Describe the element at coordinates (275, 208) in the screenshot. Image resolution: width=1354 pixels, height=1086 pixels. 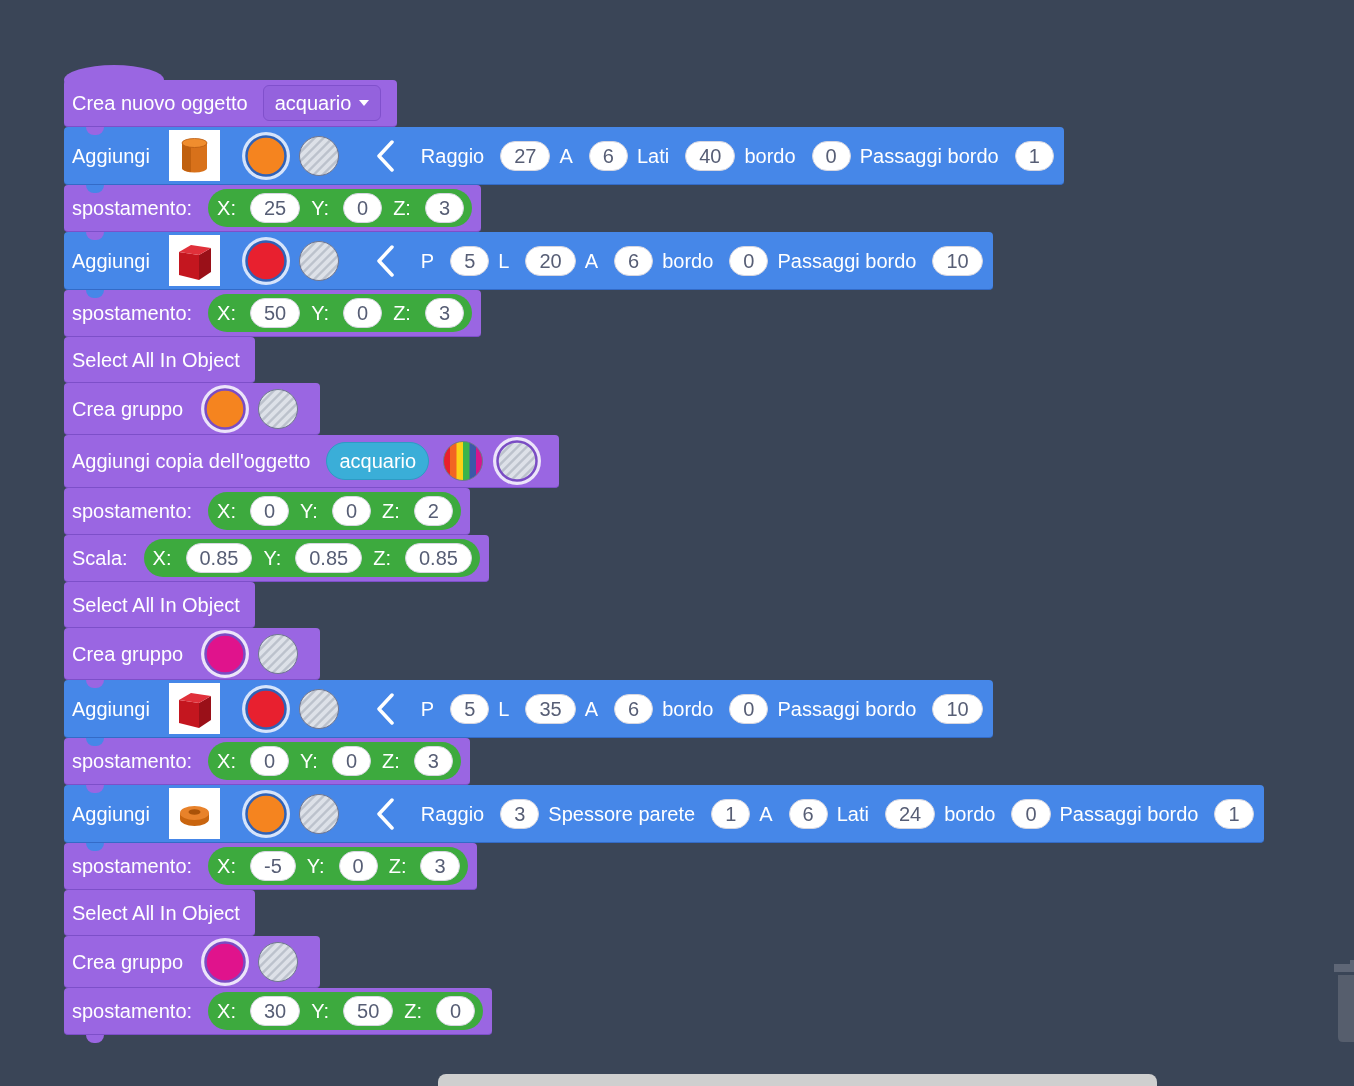
I see `number-input: 25` at that location.